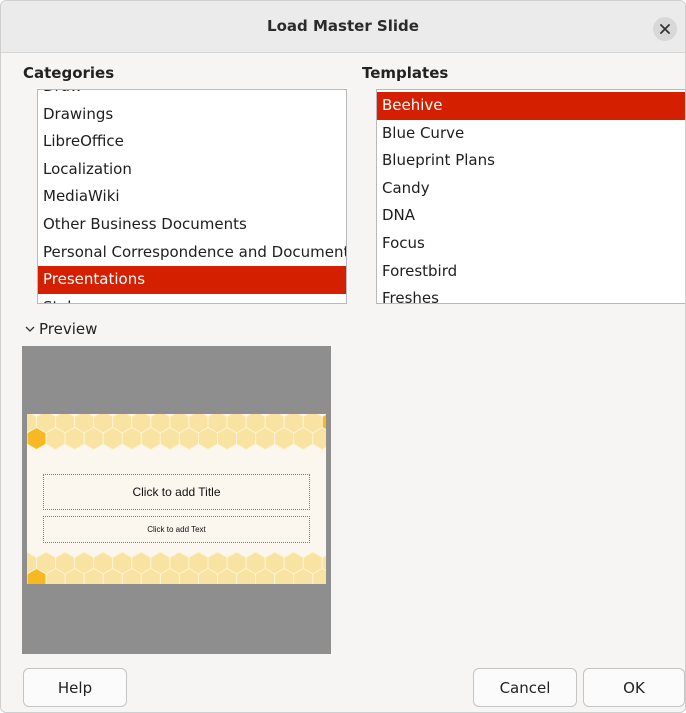 This screenshot has width=686, height=713. I want to click on category-item: LibreOffice, so click(192, 142).